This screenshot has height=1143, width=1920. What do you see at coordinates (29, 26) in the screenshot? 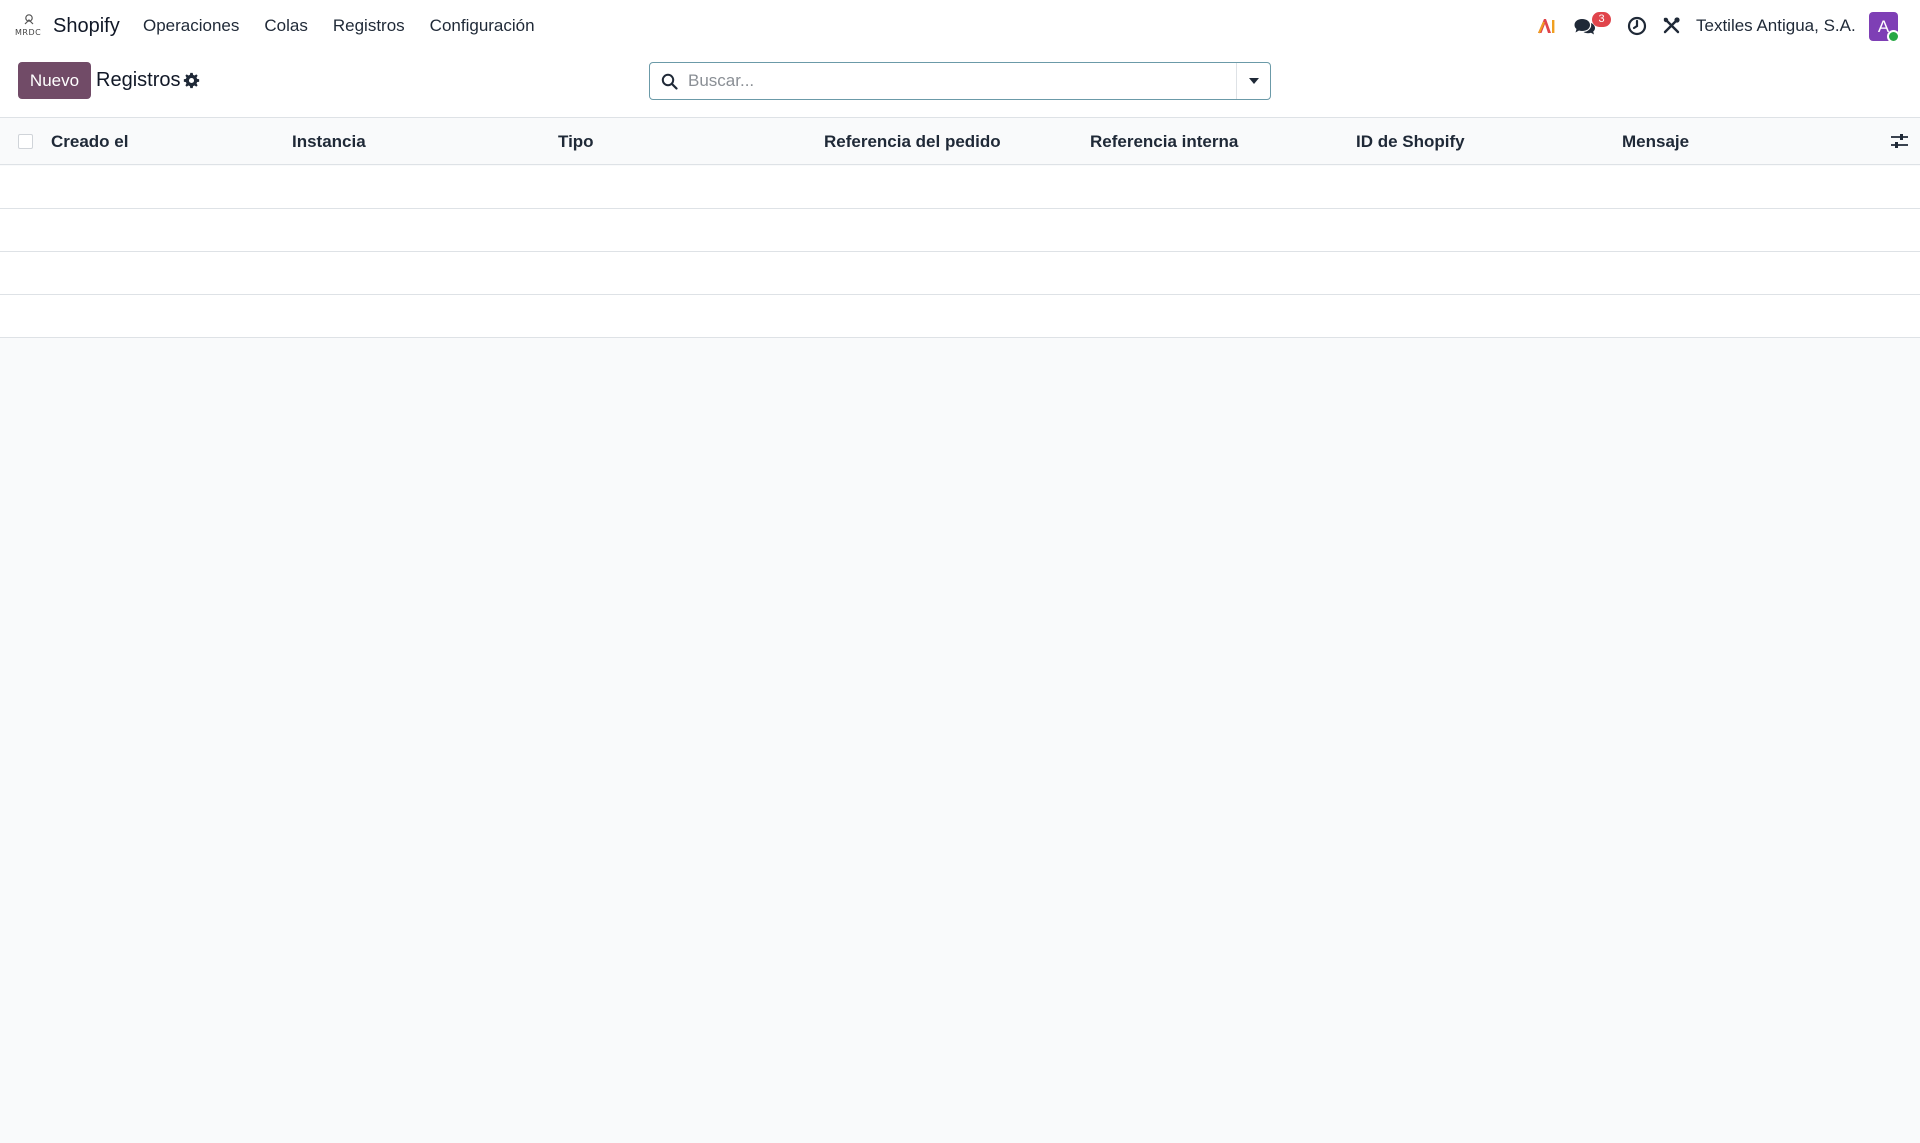
I see `app-logo-icon: MRDC` at bounding box center [29, 26].